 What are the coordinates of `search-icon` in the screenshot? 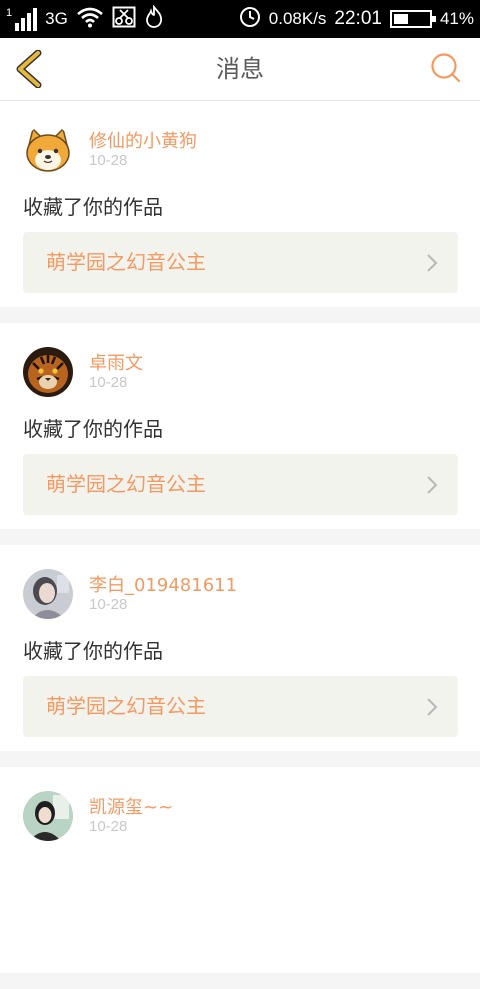 It's located at (446, 68).